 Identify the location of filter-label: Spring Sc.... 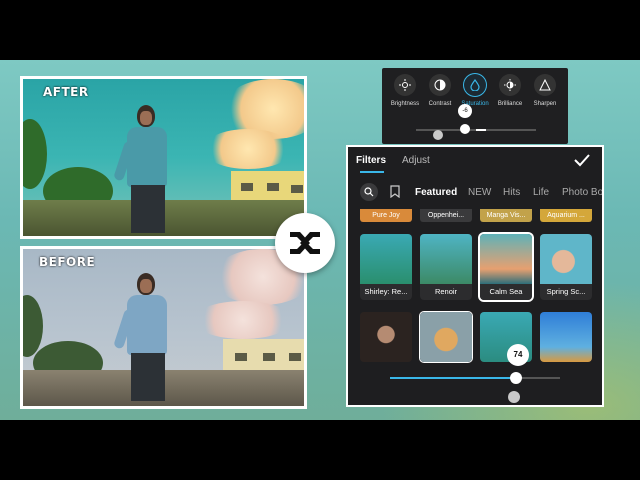
(566, 292).